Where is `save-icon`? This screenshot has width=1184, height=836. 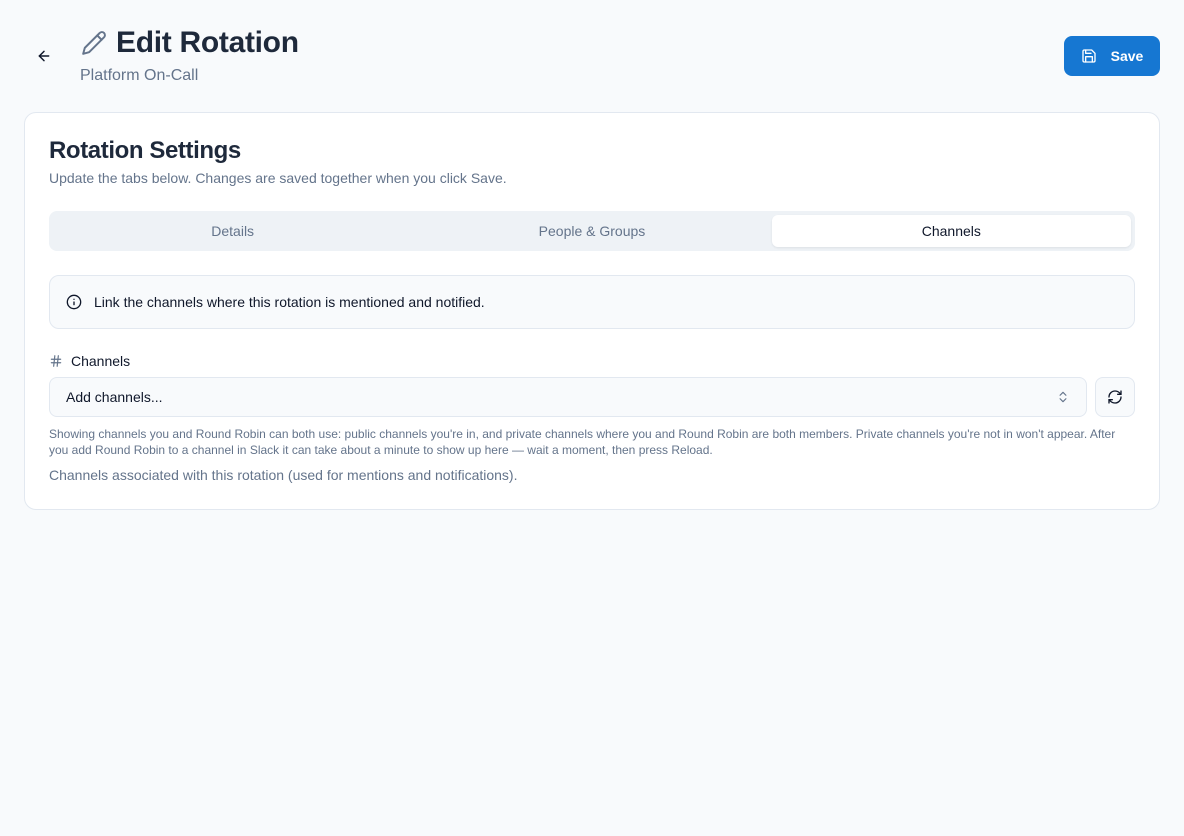
save-icon is located at coordinates (1088, 56).